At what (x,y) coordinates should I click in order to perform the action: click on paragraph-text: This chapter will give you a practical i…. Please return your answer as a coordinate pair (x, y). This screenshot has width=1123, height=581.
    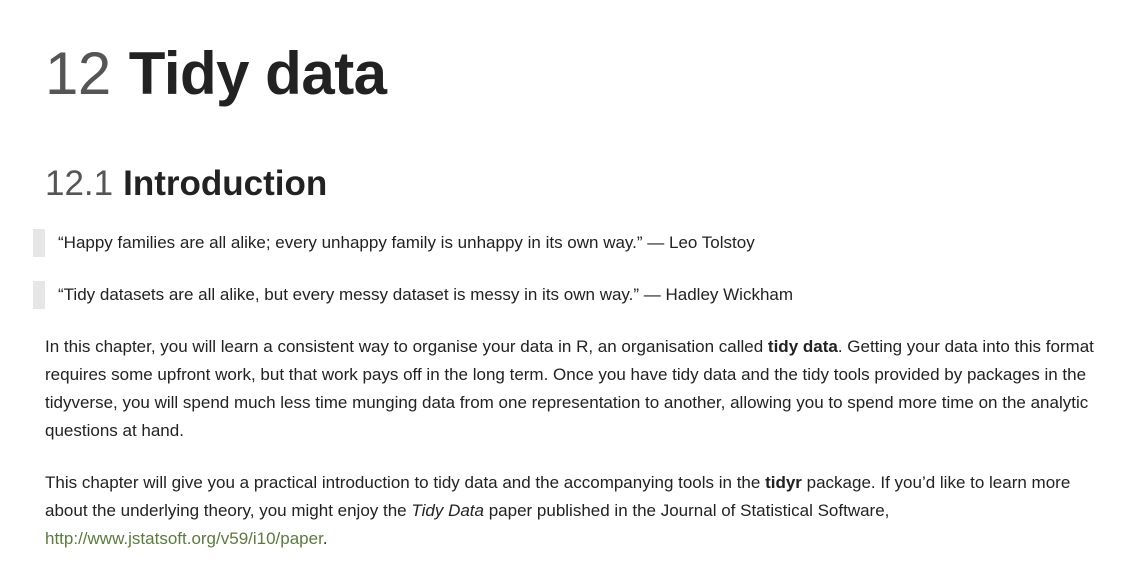
    Looking at the image, I should click on (405, 482).